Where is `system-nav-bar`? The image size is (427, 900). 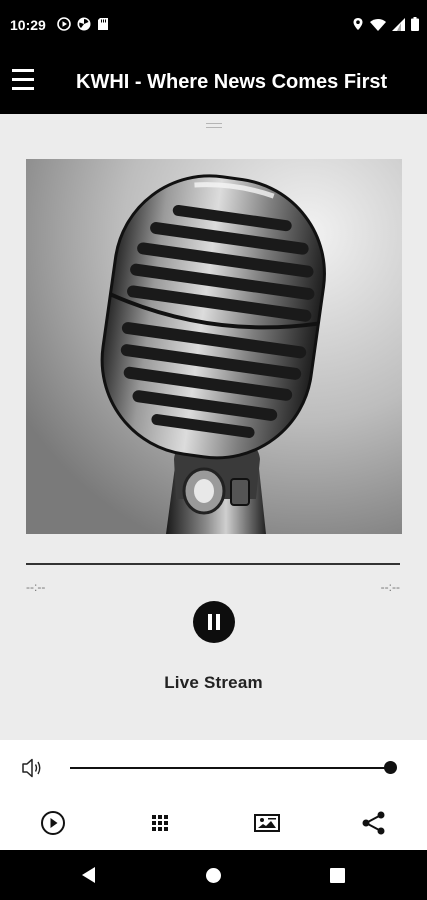 system-nav-bar is located at coordinates (213, 875).